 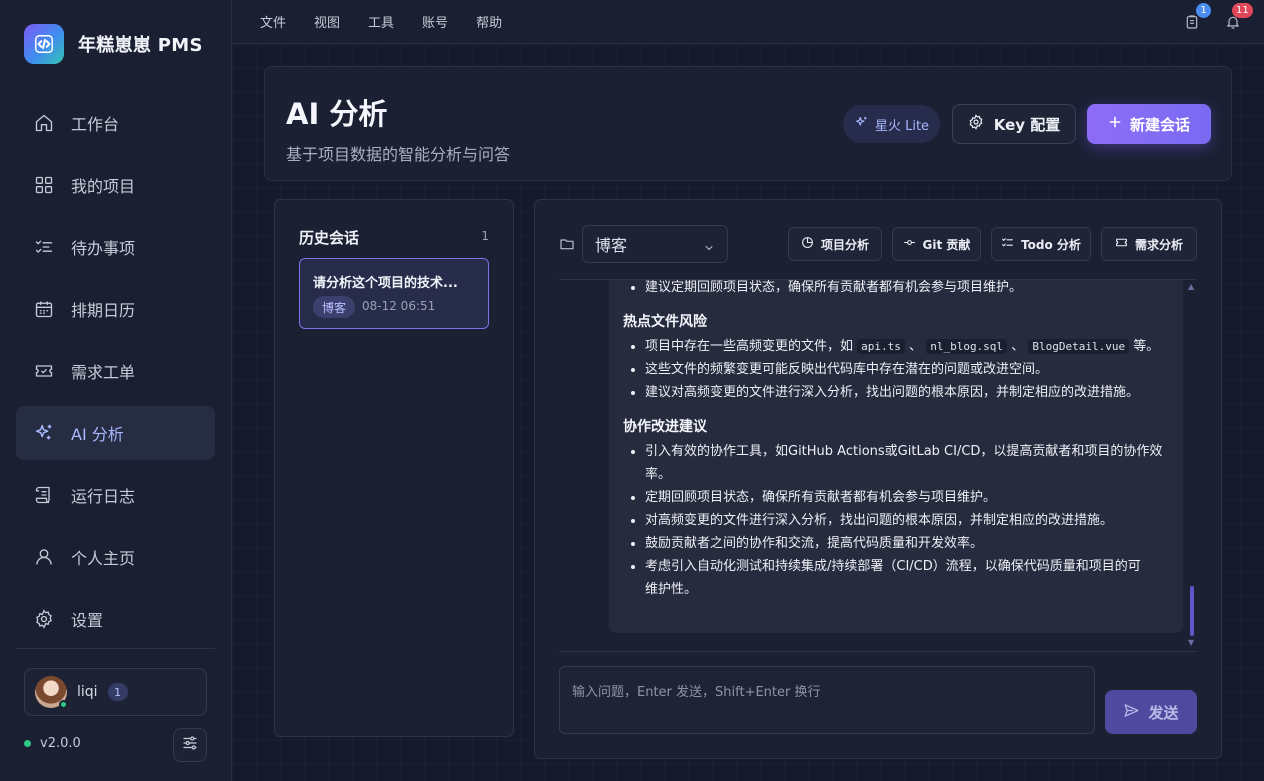 What do you see at coordinates (665, 427) in the screenshot?
I see `message-heading: 协作改进建议` at bounding box center [665, 427].